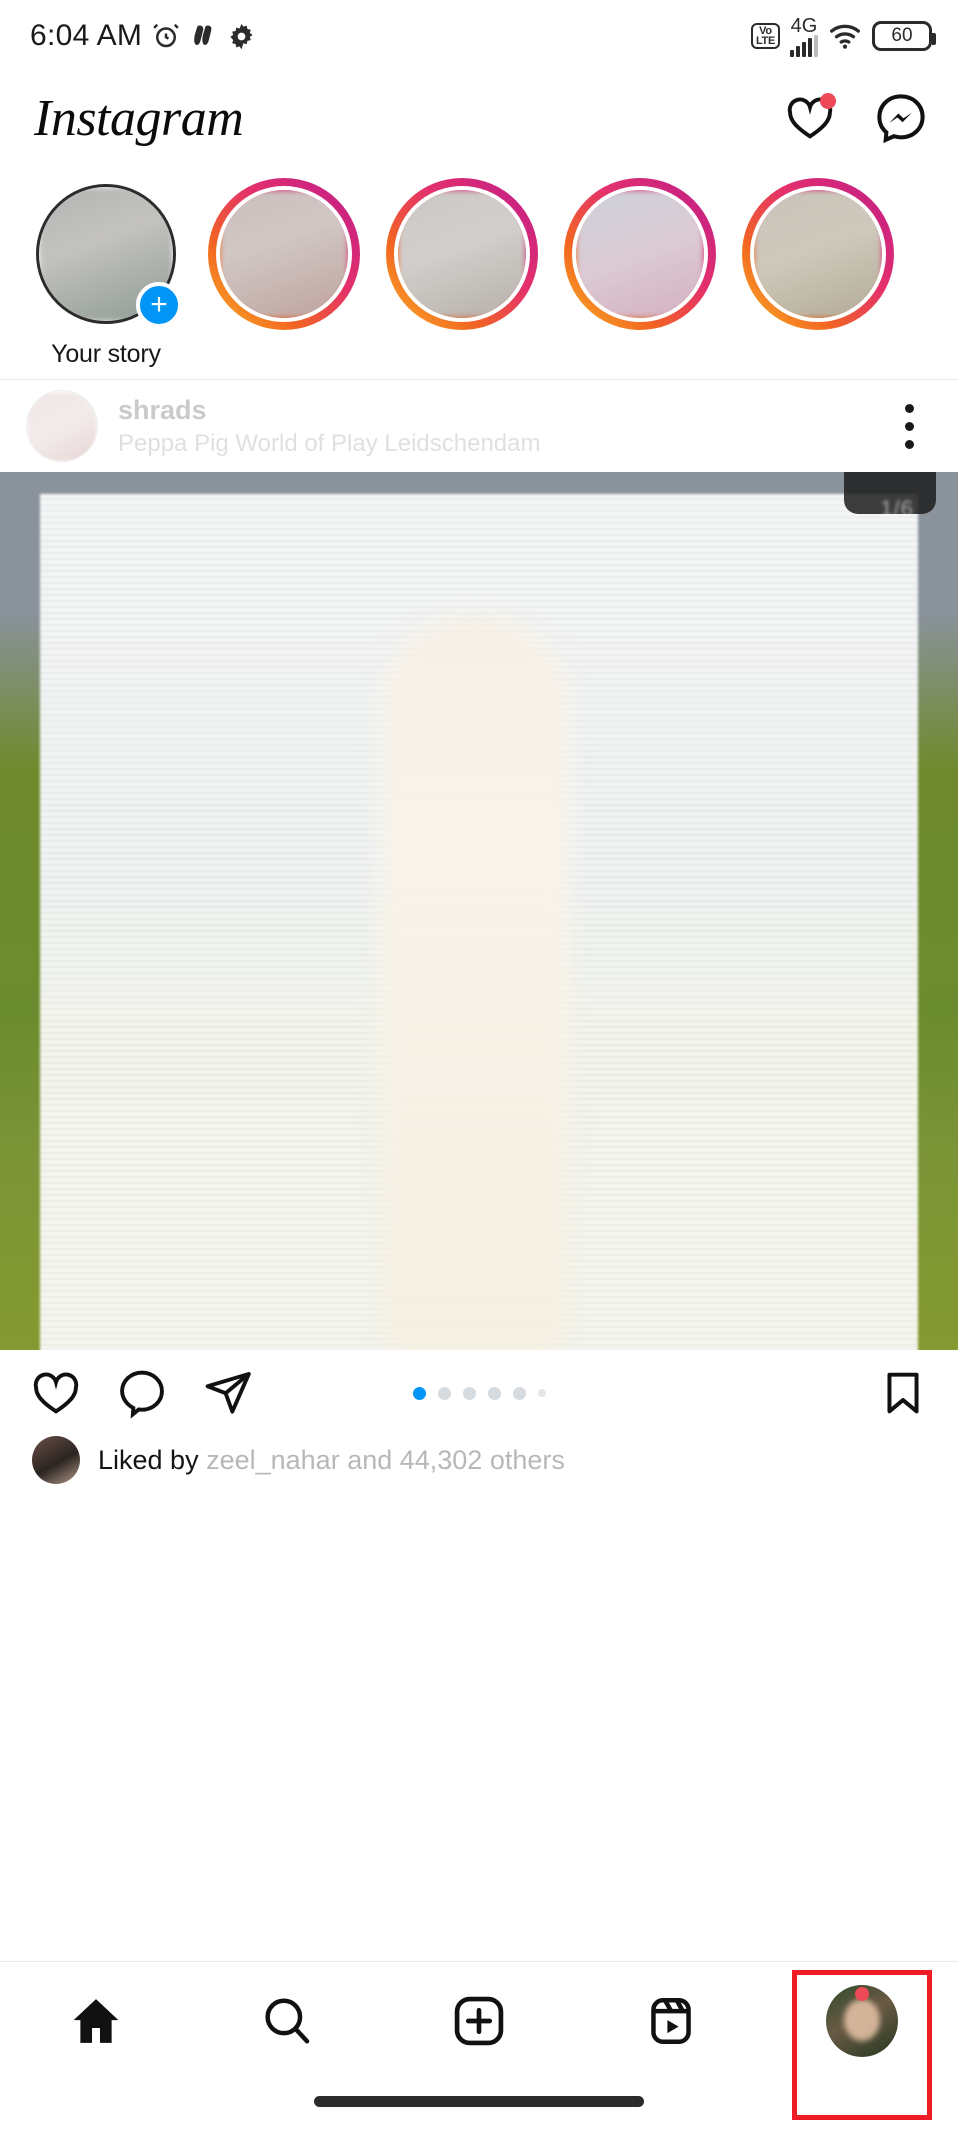  I want to click on add-story-icon: +, so click(159, 305).